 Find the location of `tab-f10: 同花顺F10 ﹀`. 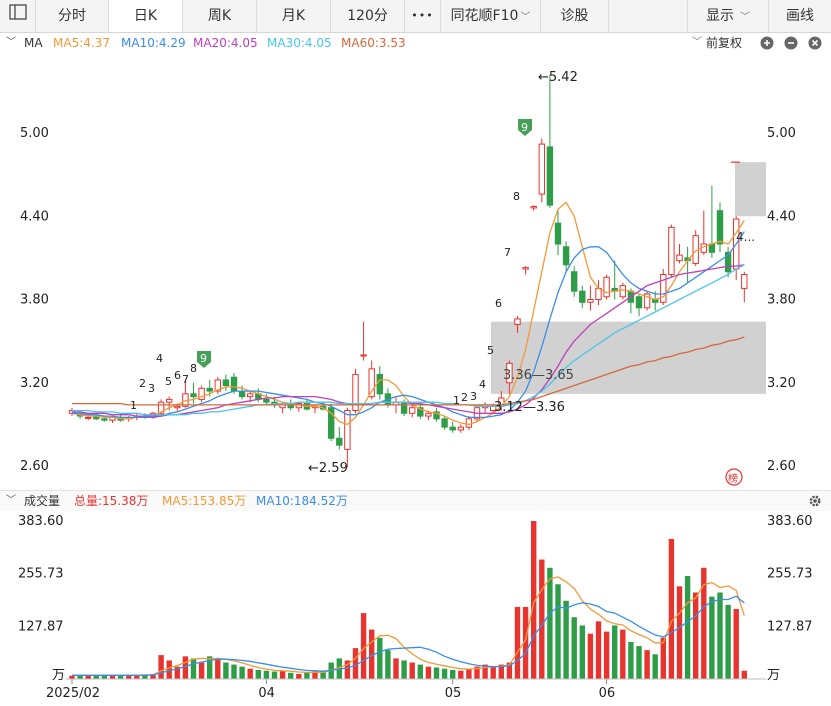

tab-f10: 同花顺F10 ﹀ is located at coordinates (491, 16).